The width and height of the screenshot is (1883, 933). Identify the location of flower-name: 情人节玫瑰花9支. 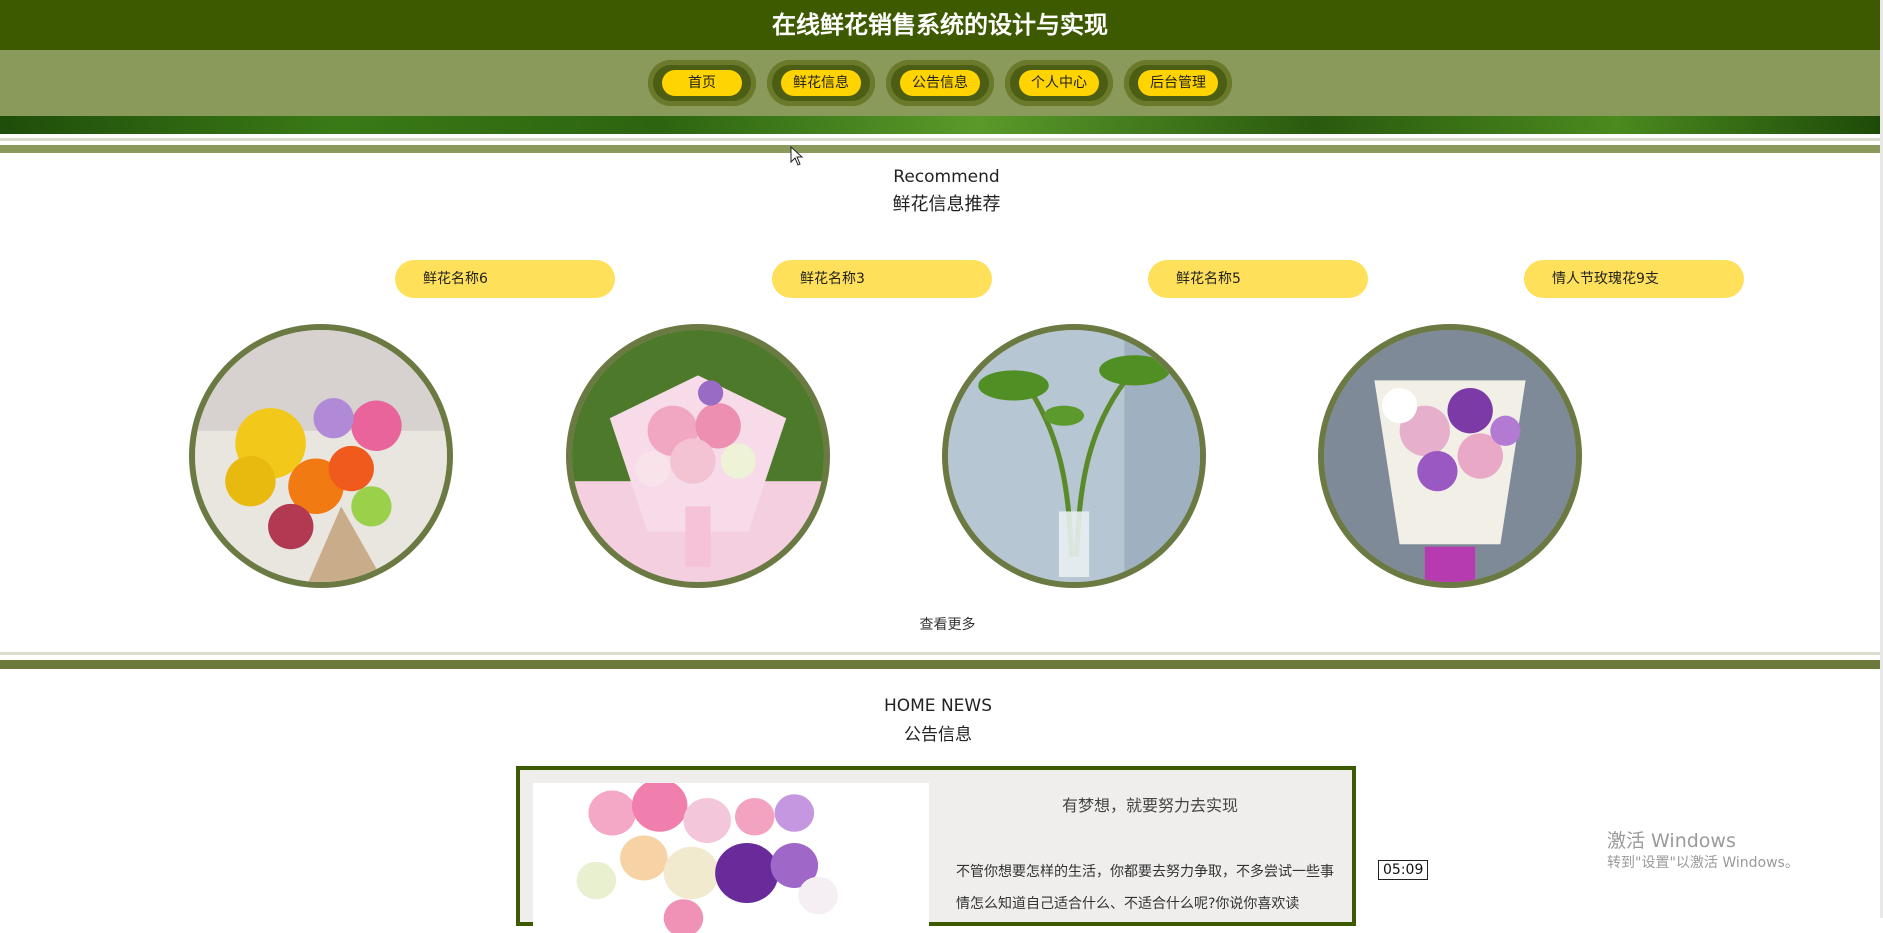
(1634, 279).